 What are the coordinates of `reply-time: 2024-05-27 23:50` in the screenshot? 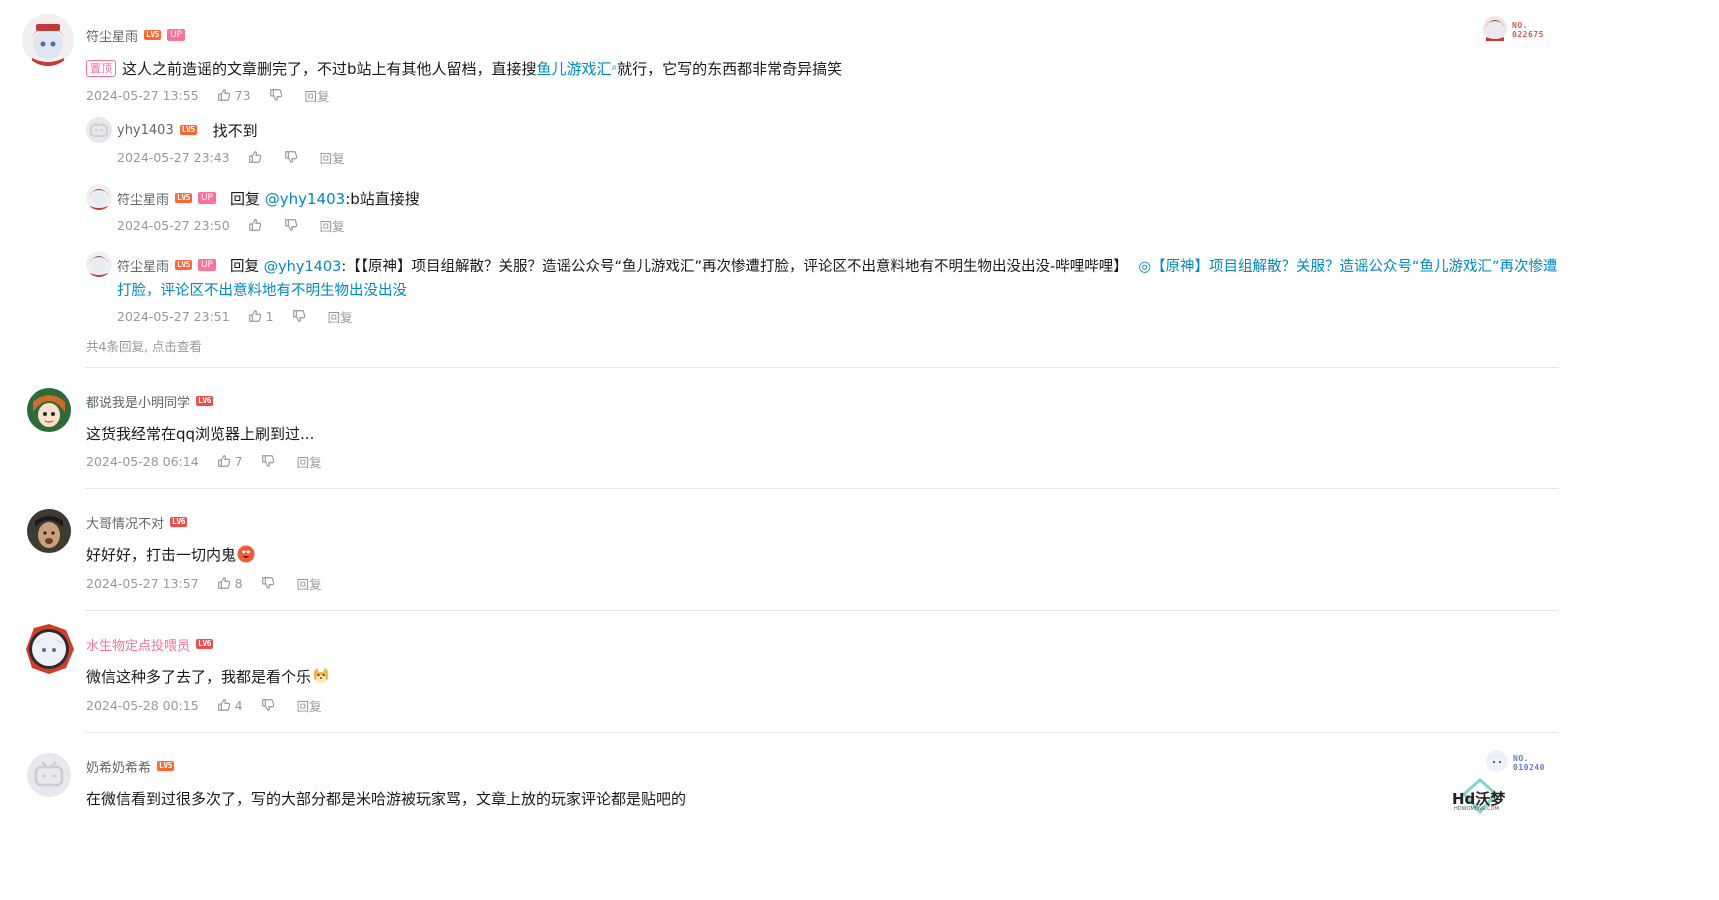 It's located at (173, 225).